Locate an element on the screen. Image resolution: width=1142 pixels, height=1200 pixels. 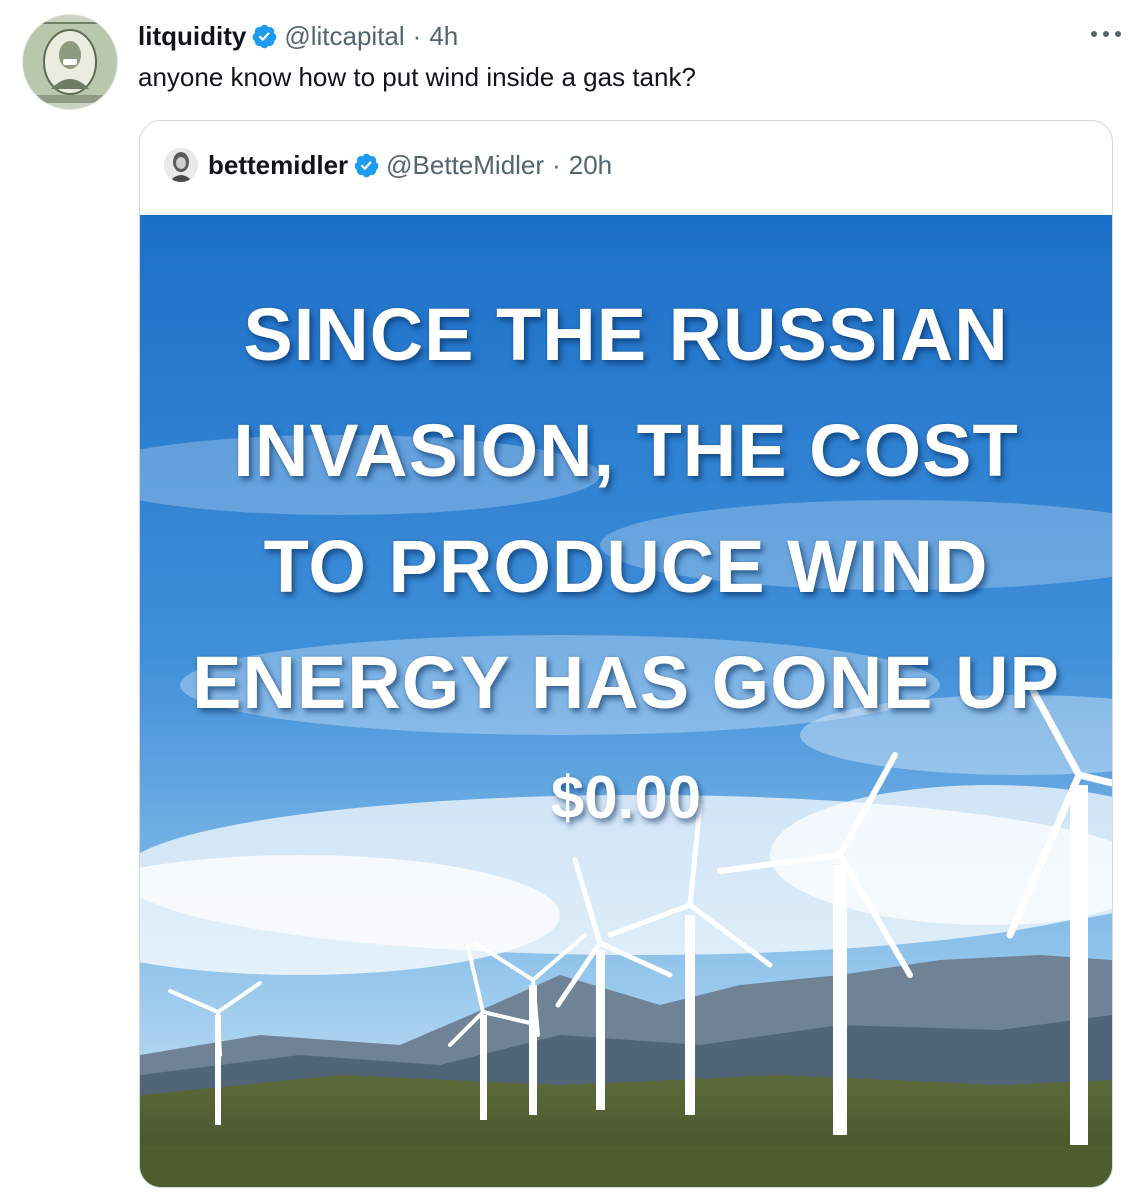
dollar-bill-avatar-image is located at coordinates (70, 62).